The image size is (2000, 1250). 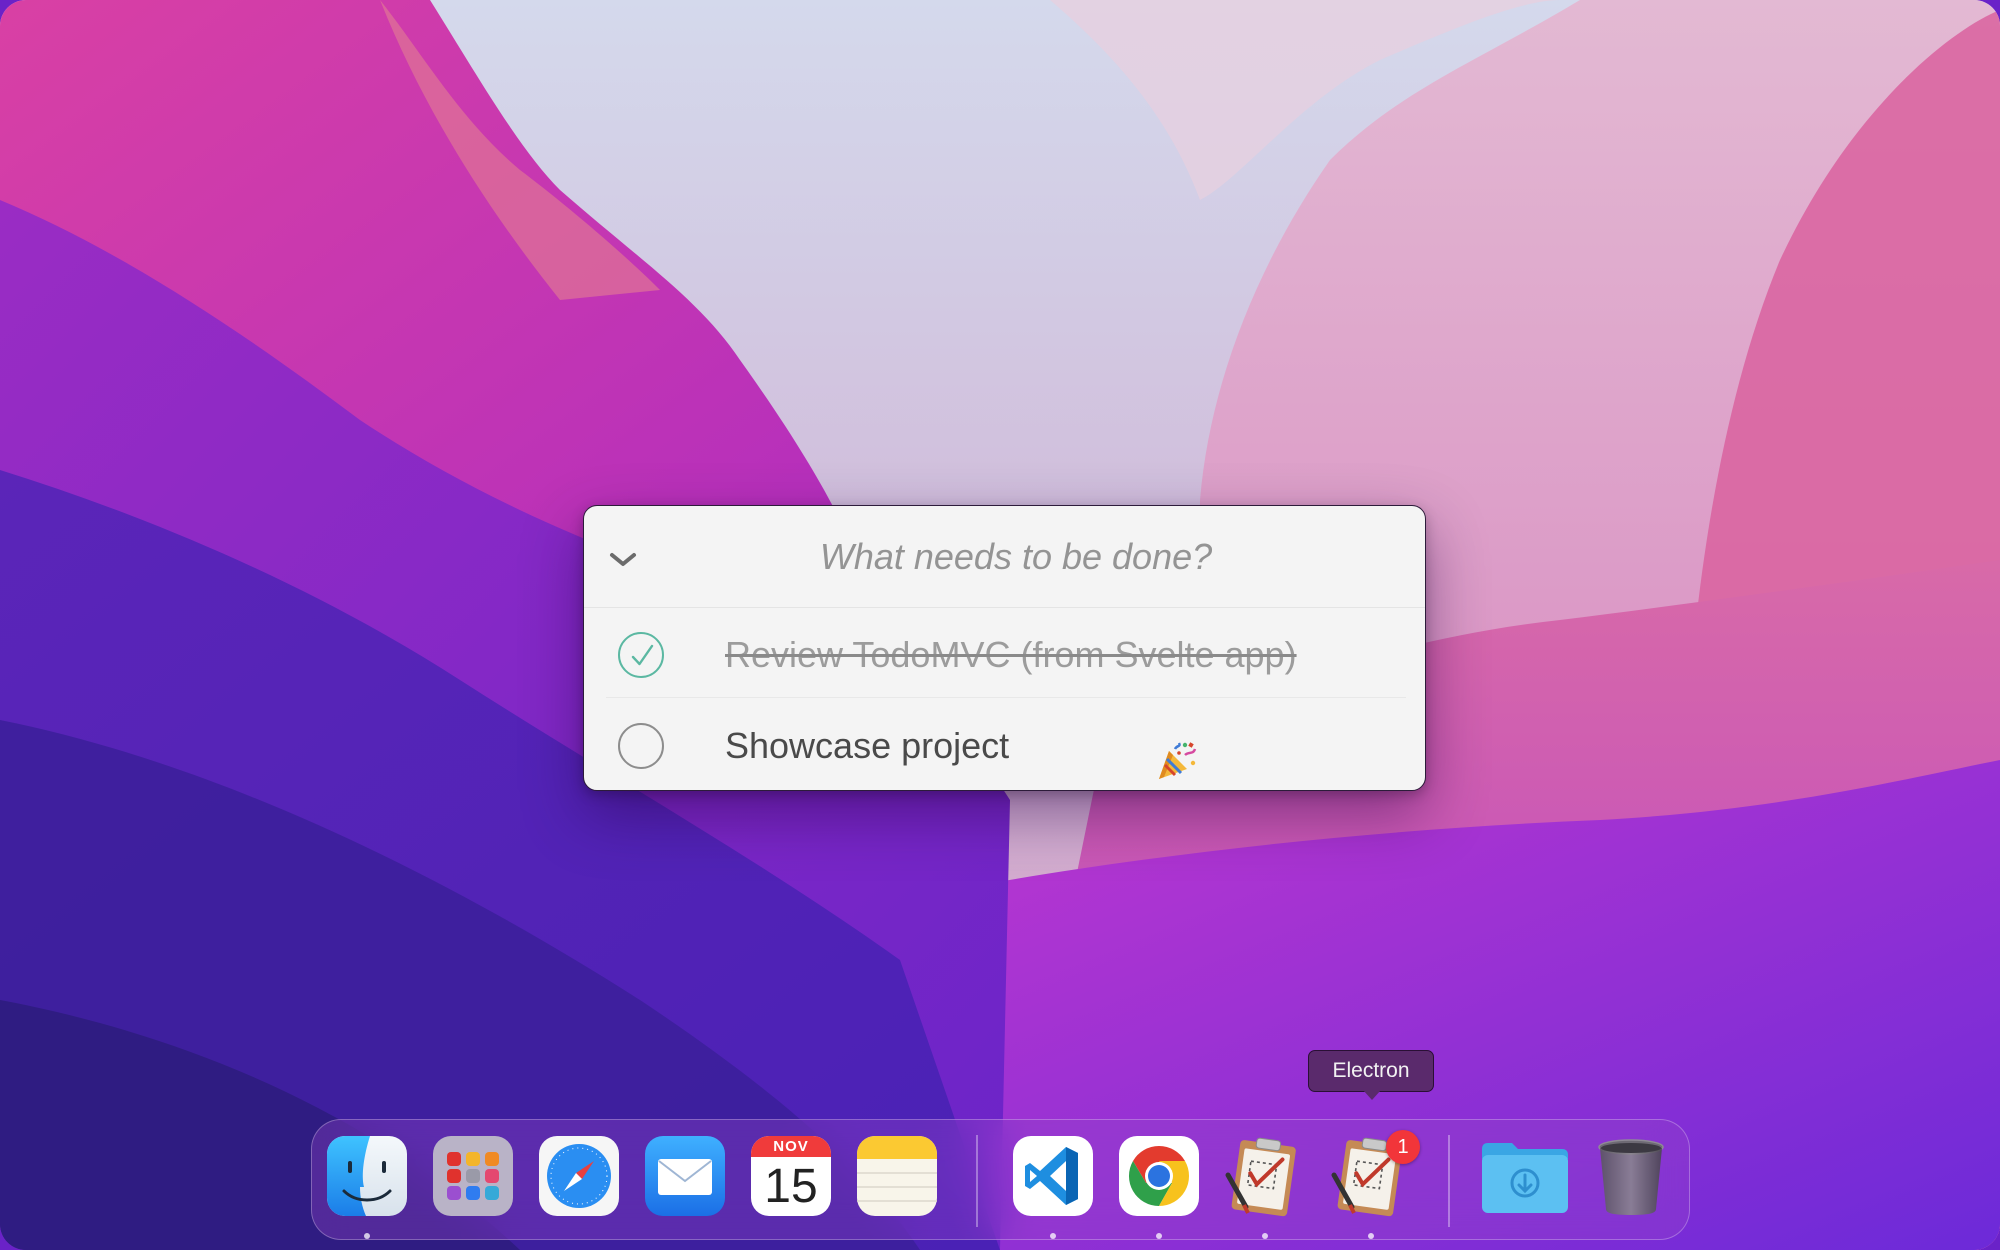 I want to click on dock-item-mail, so click(x=685, y=1176).